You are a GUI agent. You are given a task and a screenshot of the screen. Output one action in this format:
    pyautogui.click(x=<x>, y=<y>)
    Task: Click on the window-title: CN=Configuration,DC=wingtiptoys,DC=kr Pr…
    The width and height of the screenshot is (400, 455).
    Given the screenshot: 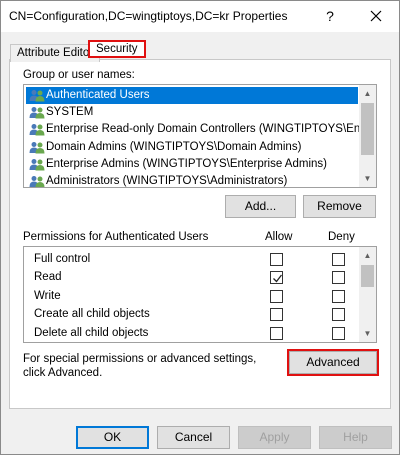 What is the action you would take?
    pyautogui.click(x=148, y=16)
    